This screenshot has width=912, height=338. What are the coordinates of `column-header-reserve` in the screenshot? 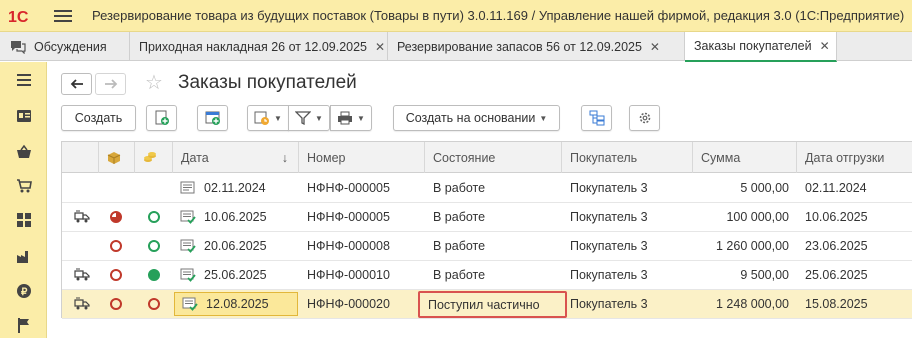 It's located at (117, 157).